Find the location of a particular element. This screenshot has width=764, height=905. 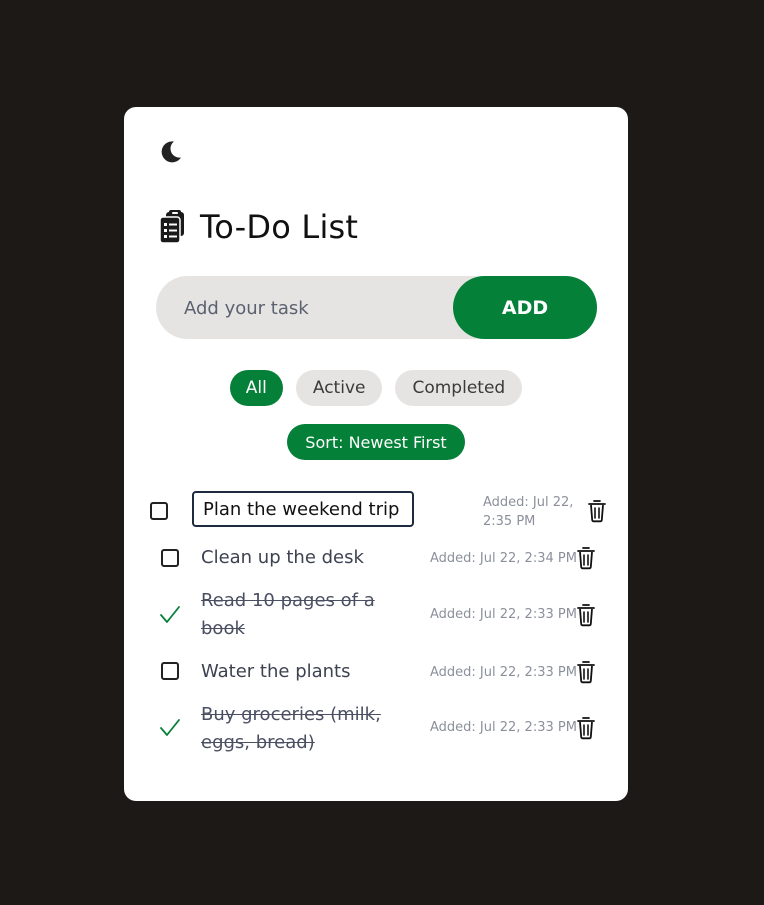

filter-active: Active is located at coordinates (339, 388).